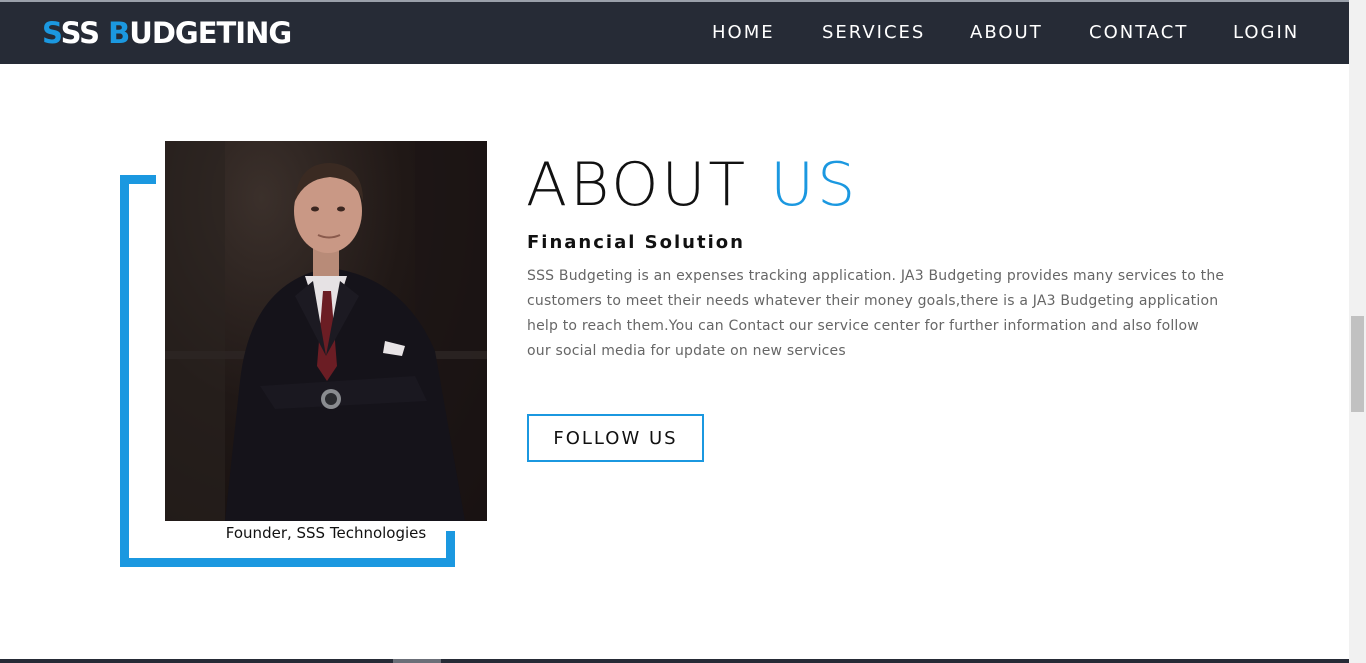 Image resolution: width=1366 pixels, height=663 pixels. I want to click on scrollbar-thumb, so click(1357, 364).